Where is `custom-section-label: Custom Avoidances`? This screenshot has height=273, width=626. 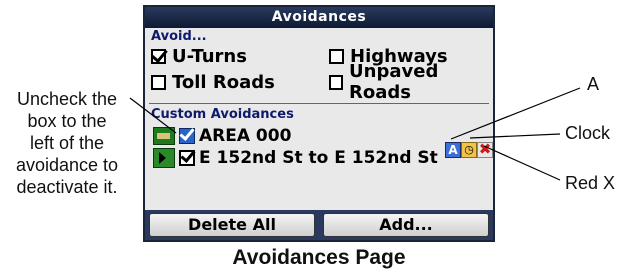
custom-section-label: Custom Avoidances is located at coordinates (222, 114).